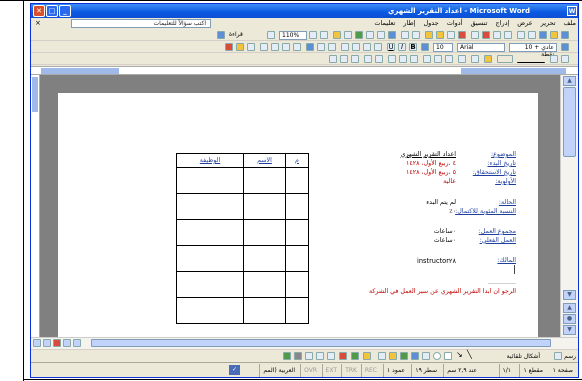 The image size is (582, 381). Describe the element at coordinates (404, 356) in the screenshot. I see `diagram-icon` at that location.